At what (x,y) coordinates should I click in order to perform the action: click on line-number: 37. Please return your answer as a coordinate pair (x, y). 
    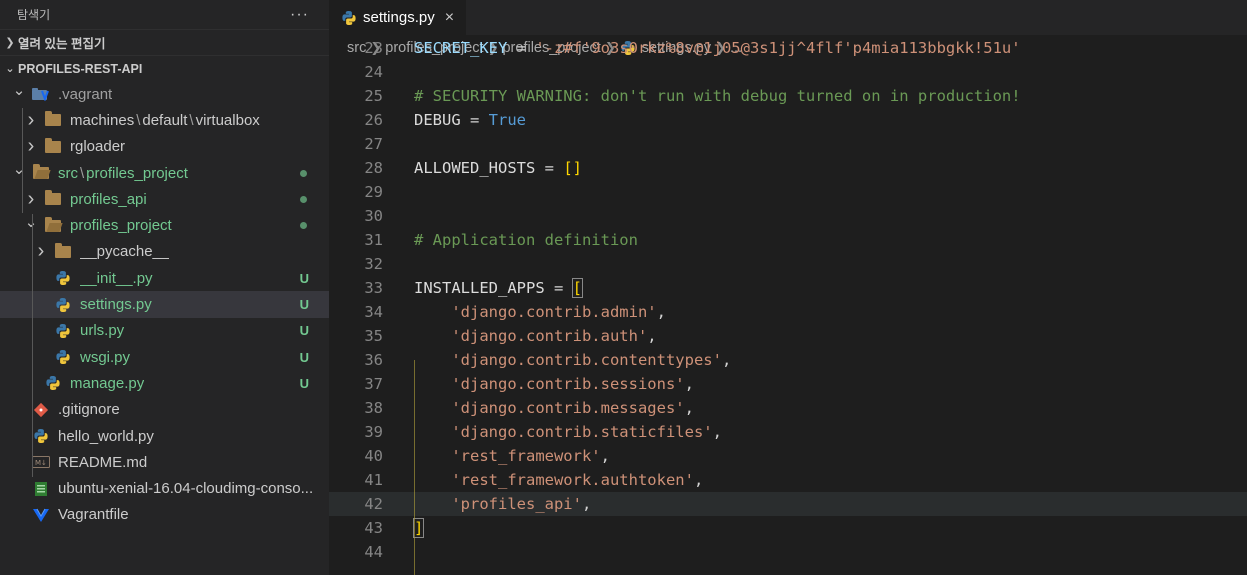
    Looking at the image, I should click on (373, 384).